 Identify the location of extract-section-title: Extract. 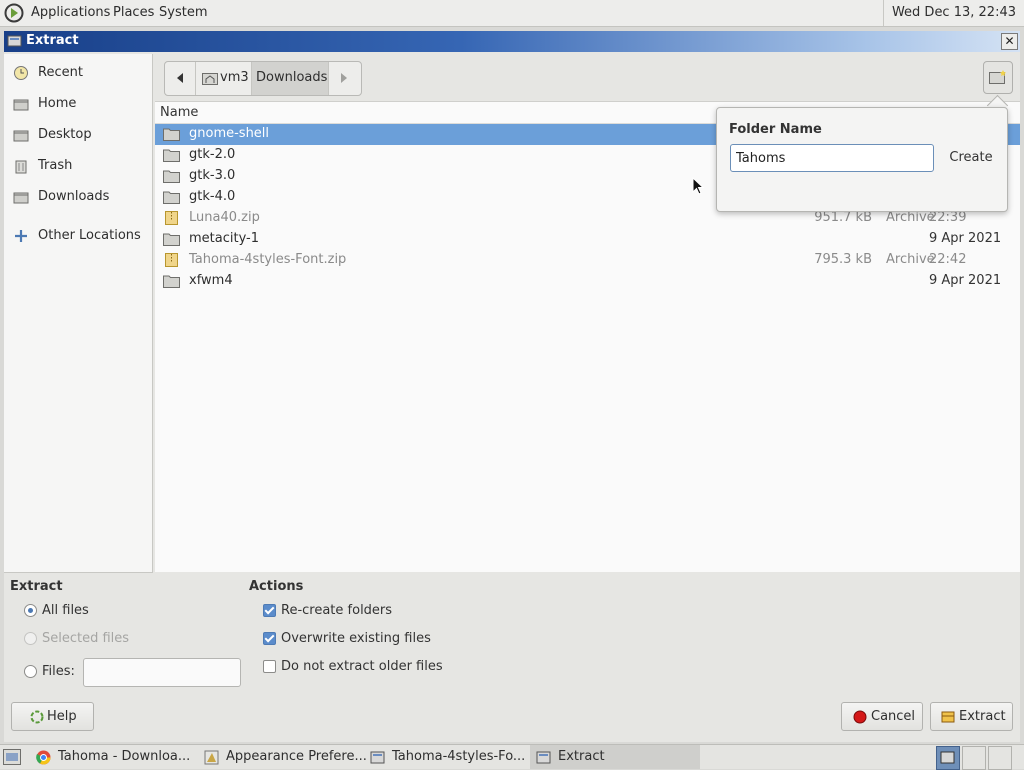
(36, 586).